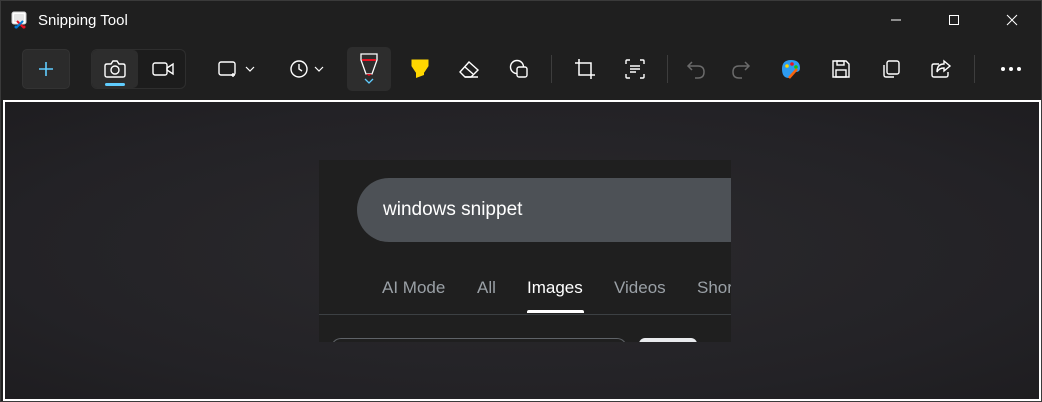  What do you see at coordinates (555, 287) in the screenshot?
I see `tab-images: Images` at bounding box center [555, 287].